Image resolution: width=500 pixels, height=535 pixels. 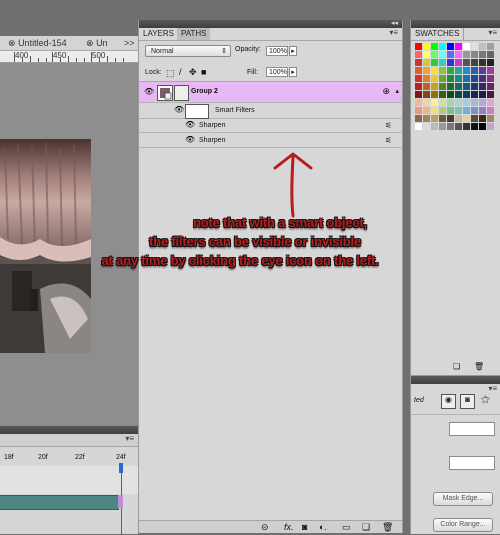 What do you see at coordinates (270, 111) in the screenshot?
I see `layer-row-smart-filters: 👁 Smart Filters` at bounding box center [270, 111].